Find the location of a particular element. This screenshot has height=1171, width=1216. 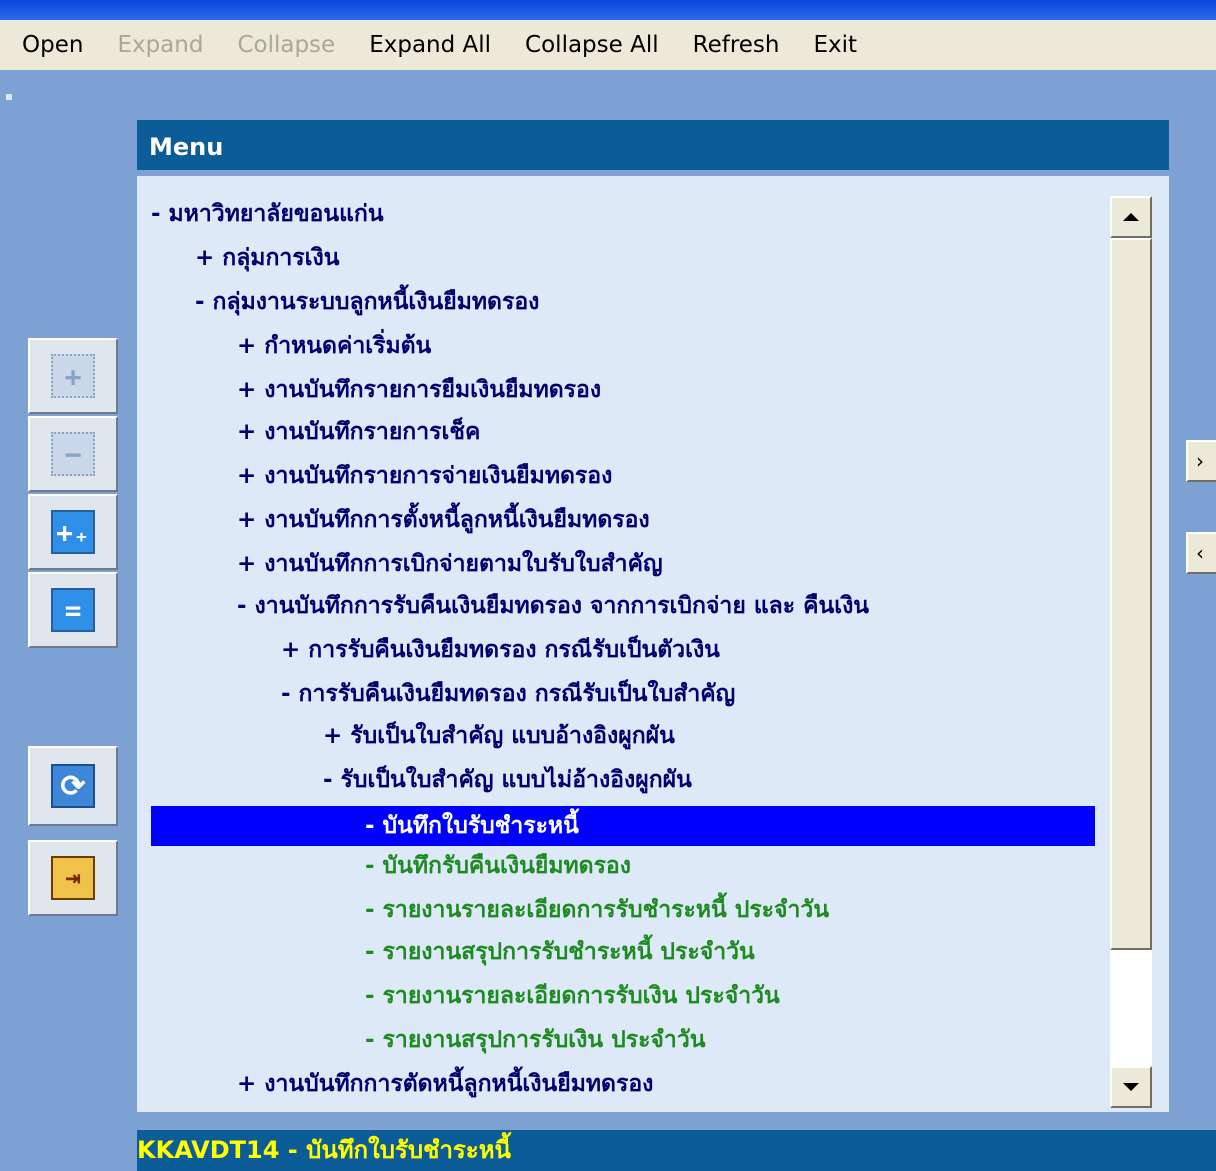

menu-open: Open is located at coordinates (50, 45).